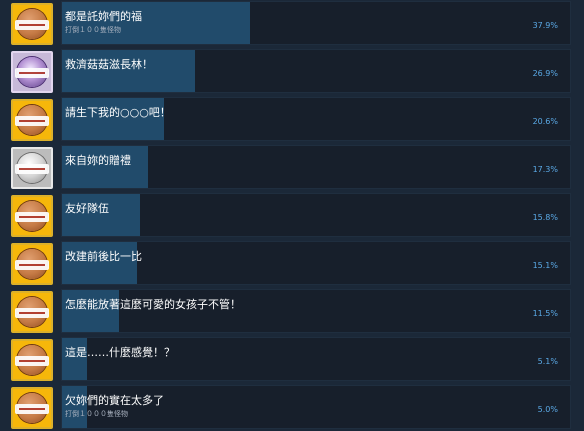 Image resolution: width=584 pixels, height=431 pixels. What do you see at coordinates (545, 73) in the screenshot?
I see `unlock-percentage: 26.9%` at bounding box center [545, 73].